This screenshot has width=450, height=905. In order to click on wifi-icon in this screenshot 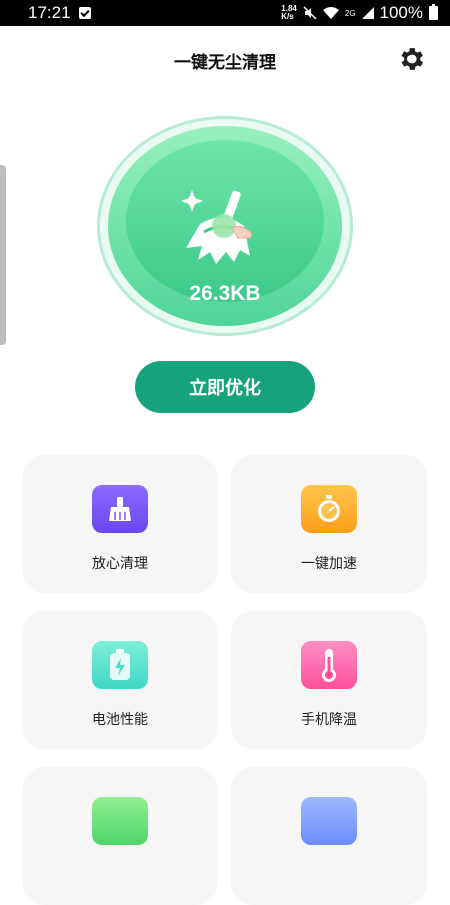, I will do `click(330, 12)`.